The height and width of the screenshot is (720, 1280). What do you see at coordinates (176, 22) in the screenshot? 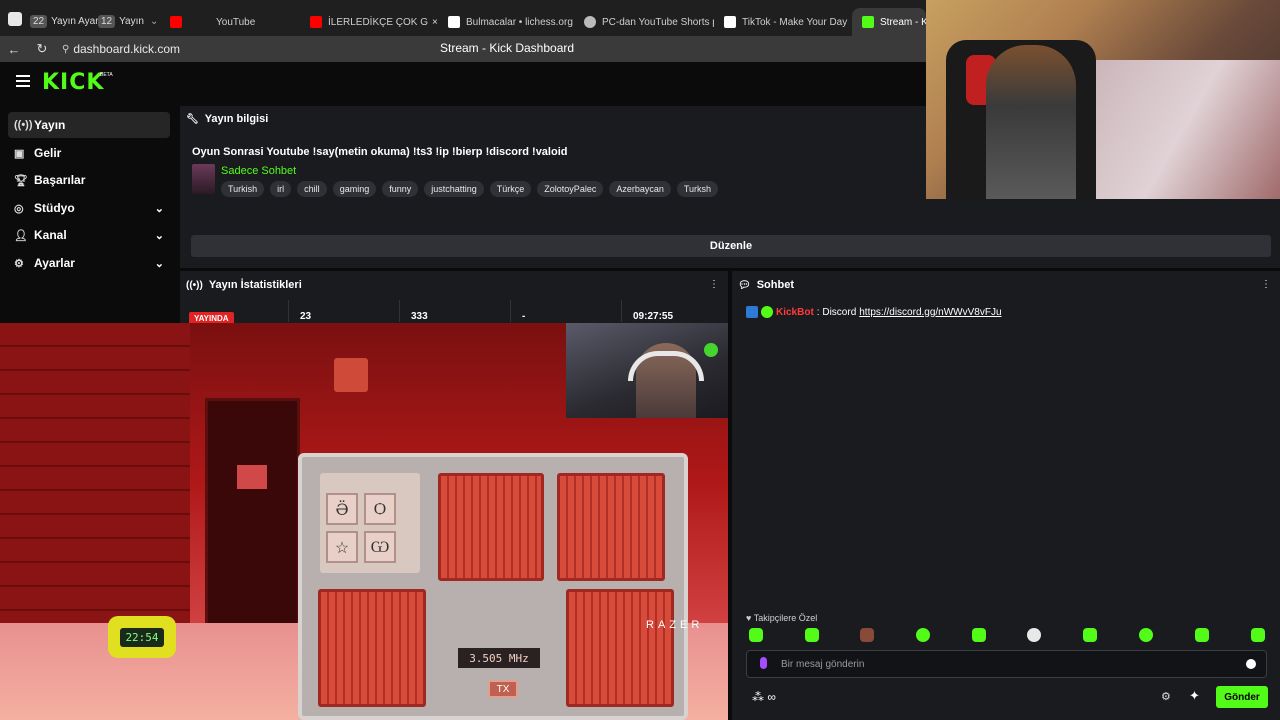
I see `youtube-icon` at bounding box center [176, 22].